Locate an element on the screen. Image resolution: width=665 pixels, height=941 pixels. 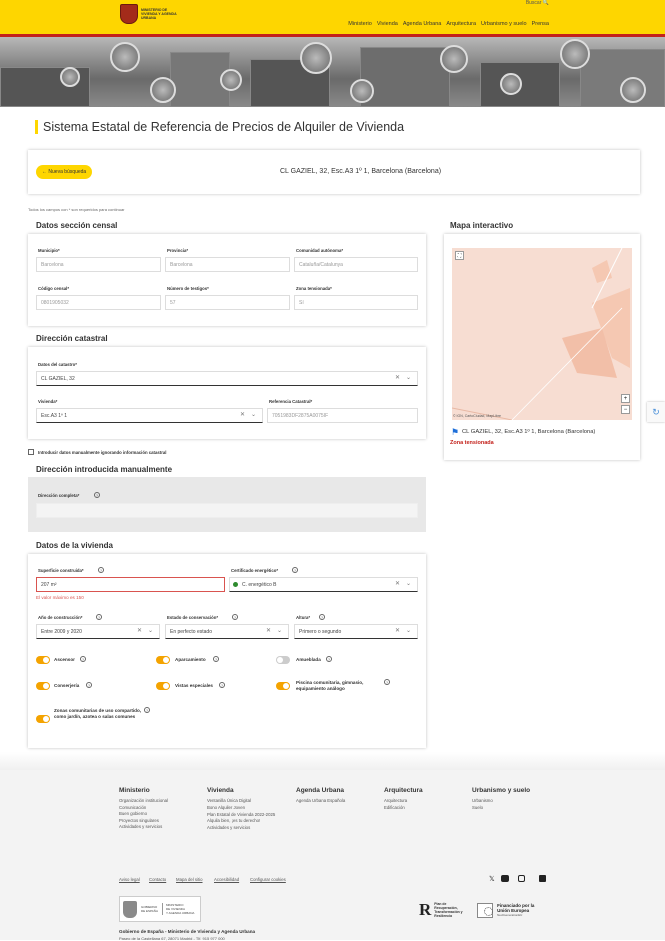
hero-banner is located at coordinates (332, 72).